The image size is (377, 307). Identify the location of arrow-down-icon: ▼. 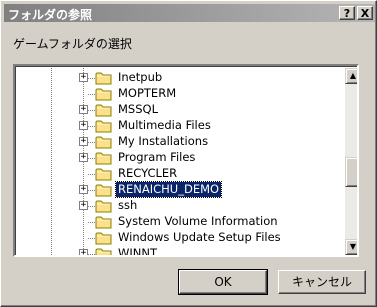
(353, 246).